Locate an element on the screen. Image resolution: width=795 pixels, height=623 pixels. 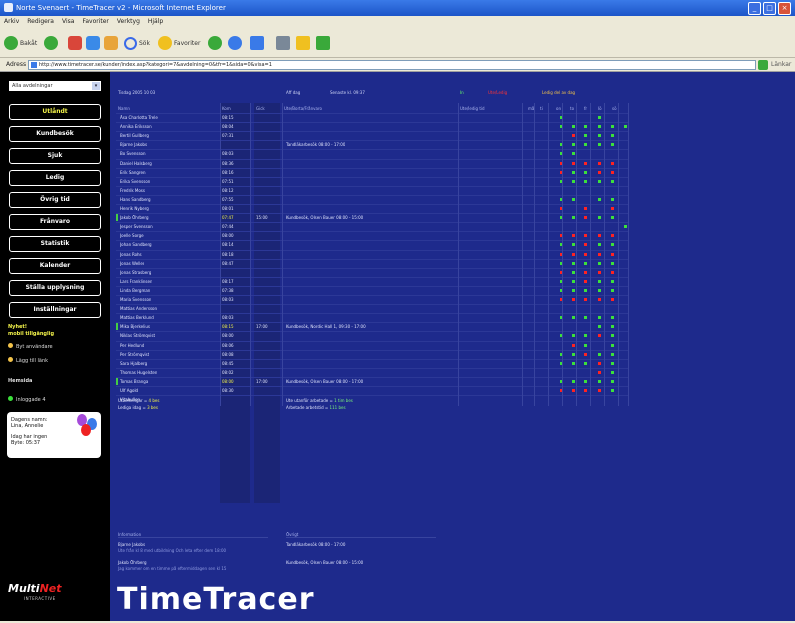
home-icon is located at coordinates (111, 43).